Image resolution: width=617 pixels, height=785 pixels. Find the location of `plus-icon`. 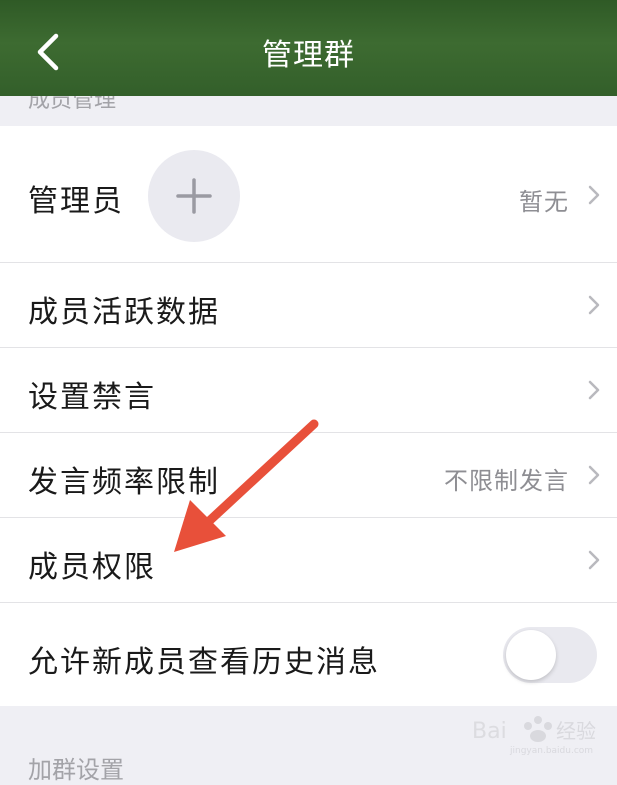

plus-icon is located at coordinates (194, 196).